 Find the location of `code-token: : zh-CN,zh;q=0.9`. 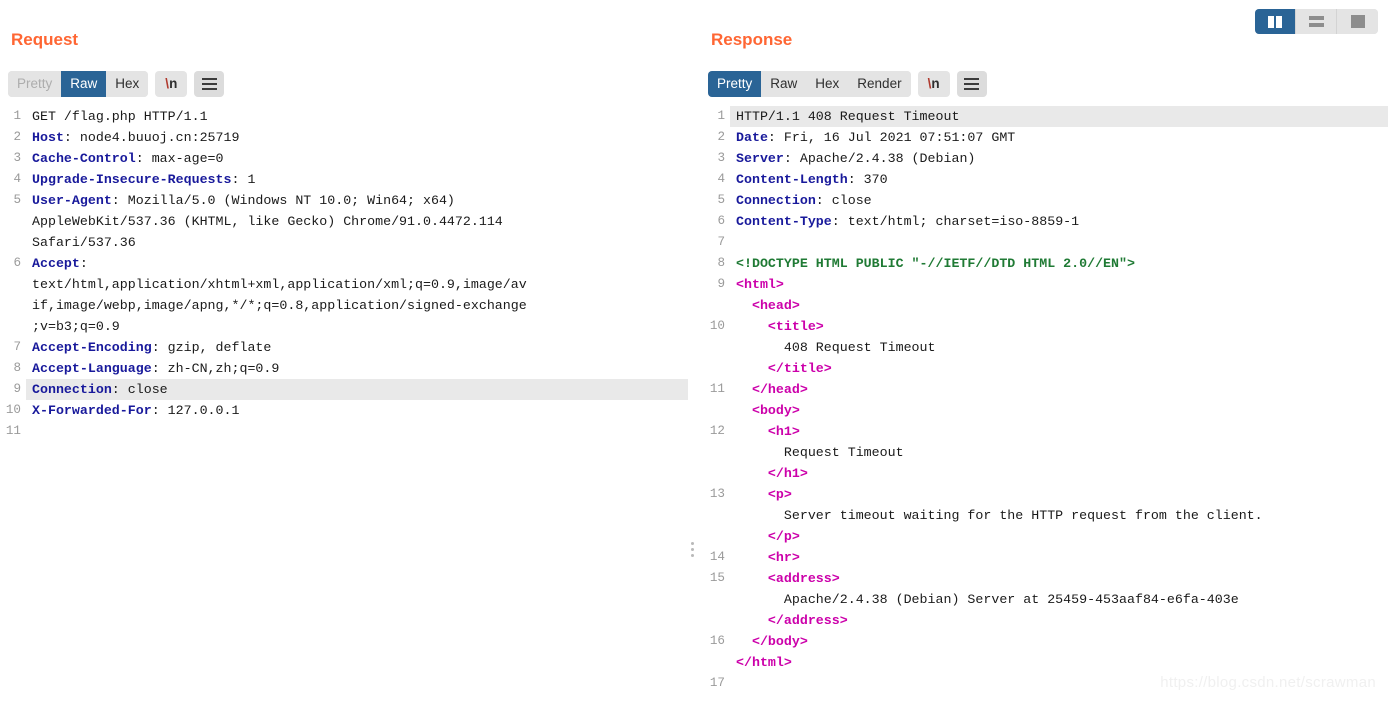

code-token: : zh-CN,zh;q=0.9 is located at coordinates (215, 368).